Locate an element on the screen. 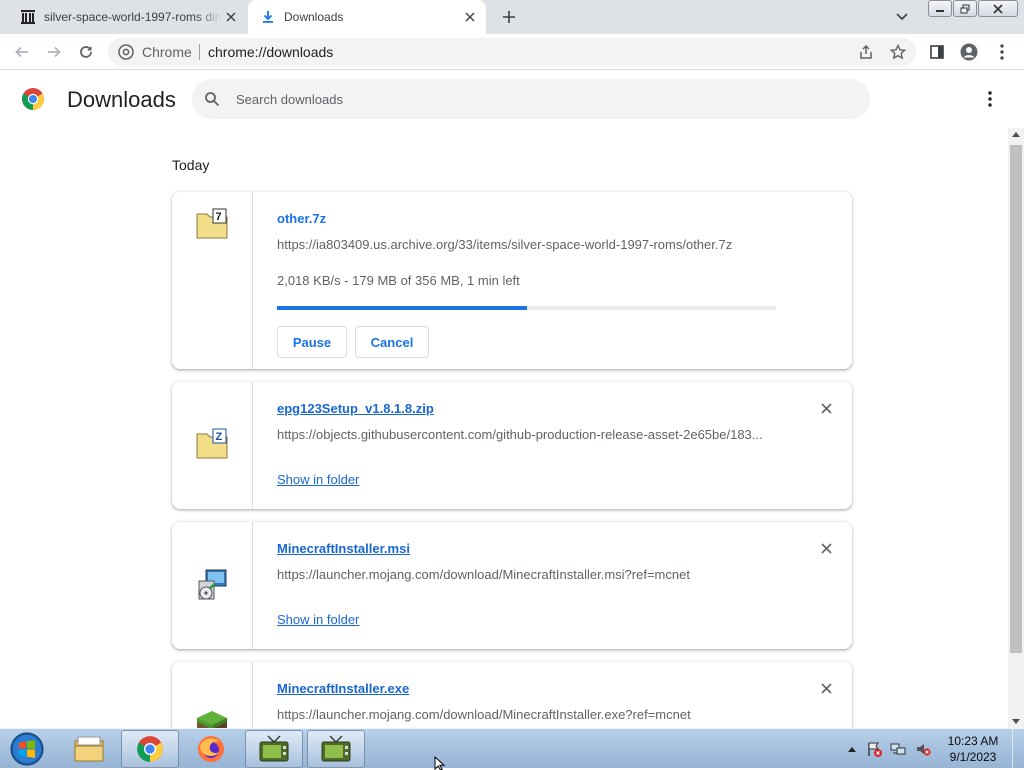 The width and height of the screenshot is (1024, 770). volume-muted-icon is located at coordinates (924, 750).